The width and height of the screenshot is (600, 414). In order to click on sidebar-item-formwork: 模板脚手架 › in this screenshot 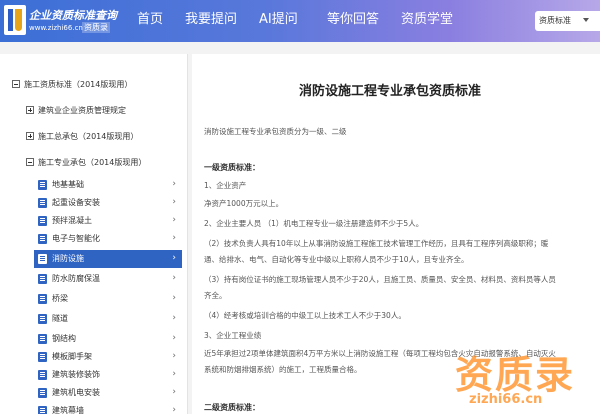, I will do `click(108, 357)`.